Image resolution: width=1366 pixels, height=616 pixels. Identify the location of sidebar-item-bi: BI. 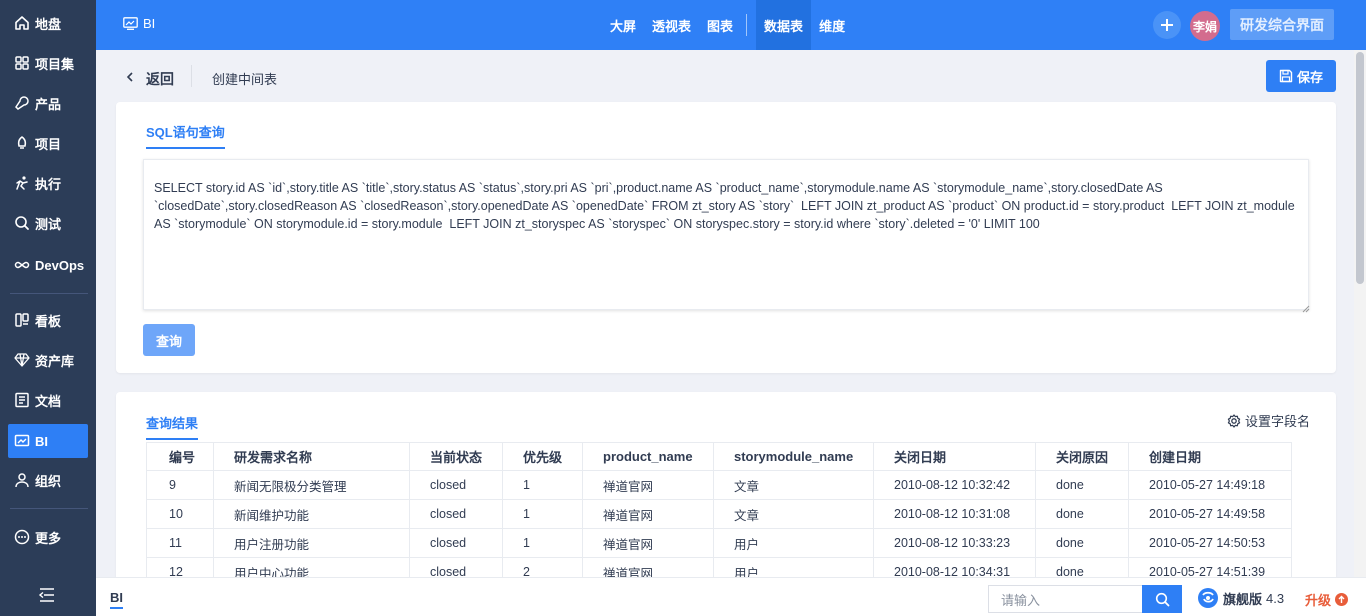
(48, 441).